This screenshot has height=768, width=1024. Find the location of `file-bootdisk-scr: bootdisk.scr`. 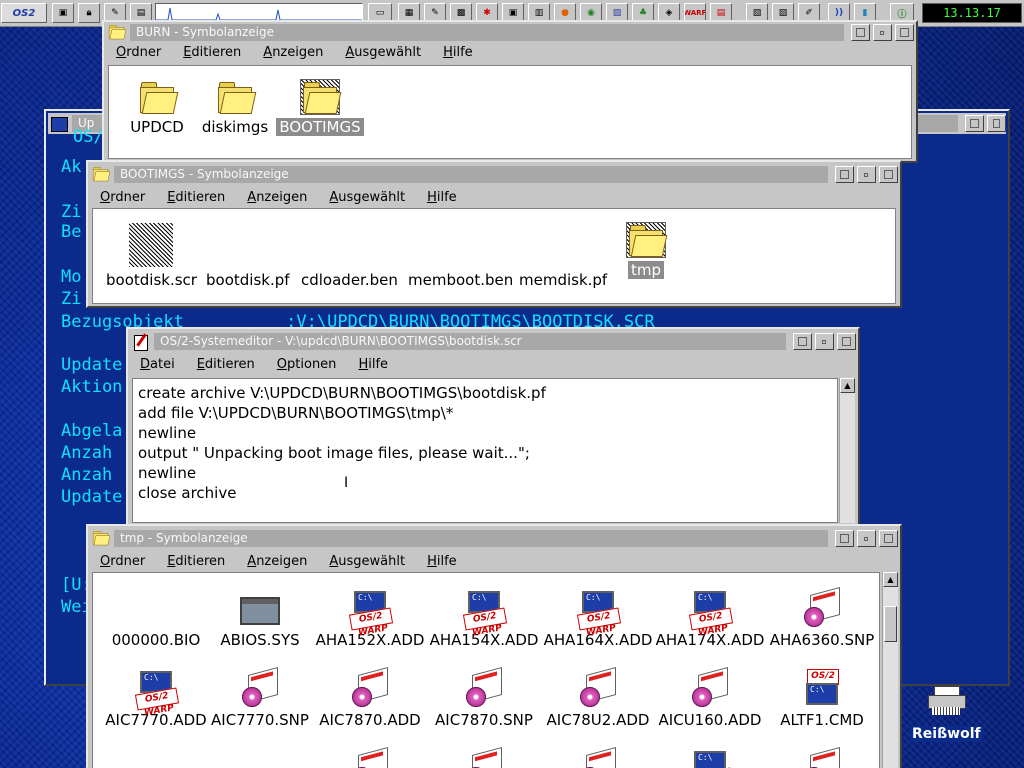

file-bootdisk-scr: bootdisk.scr is located at coordinates (151, 256).